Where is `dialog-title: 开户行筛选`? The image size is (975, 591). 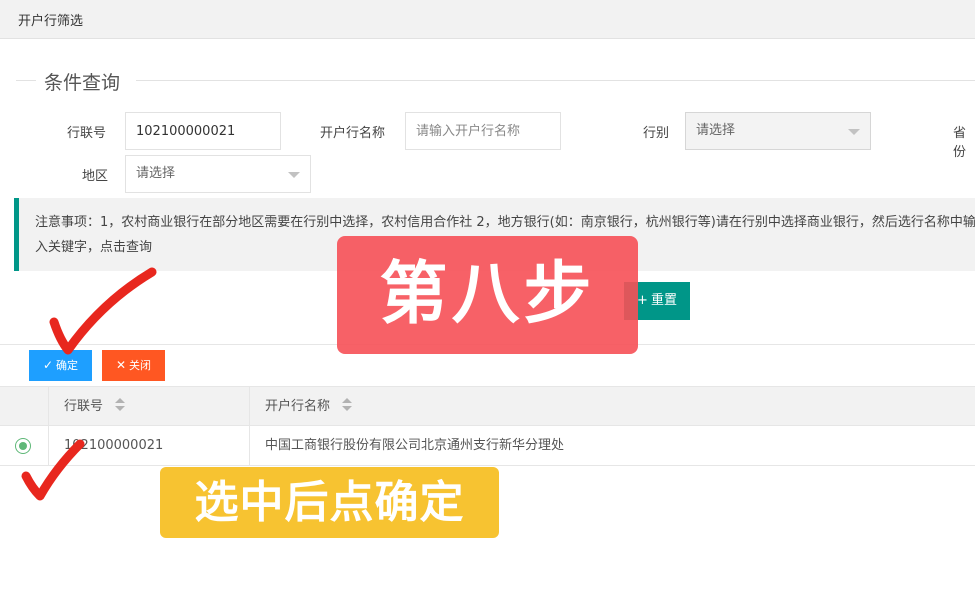
dialog-title: 开户行筛选 is located at coordinates (51, 21).